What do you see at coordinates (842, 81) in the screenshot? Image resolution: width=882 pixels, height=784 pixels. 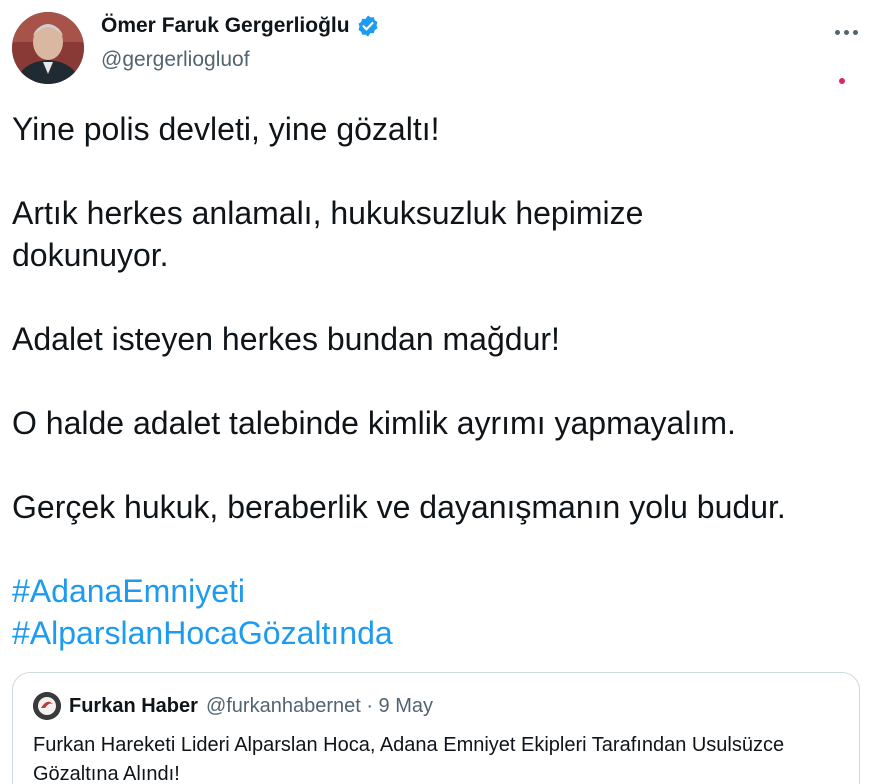 I see `notification-dot` at bounding box center [842, 81].